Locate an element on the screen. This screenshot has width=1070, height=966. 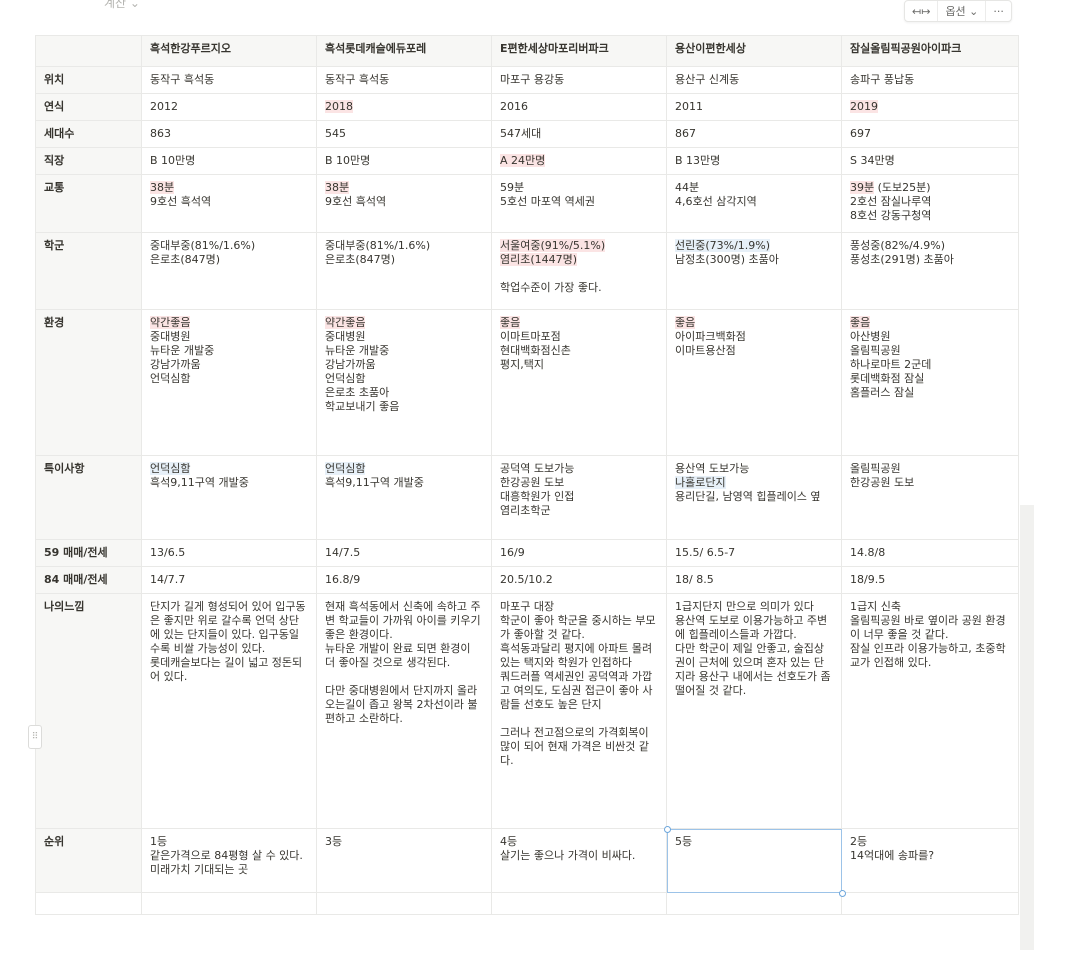
drag-handle-icon: ⠿ is located at coordinates (35, 737).